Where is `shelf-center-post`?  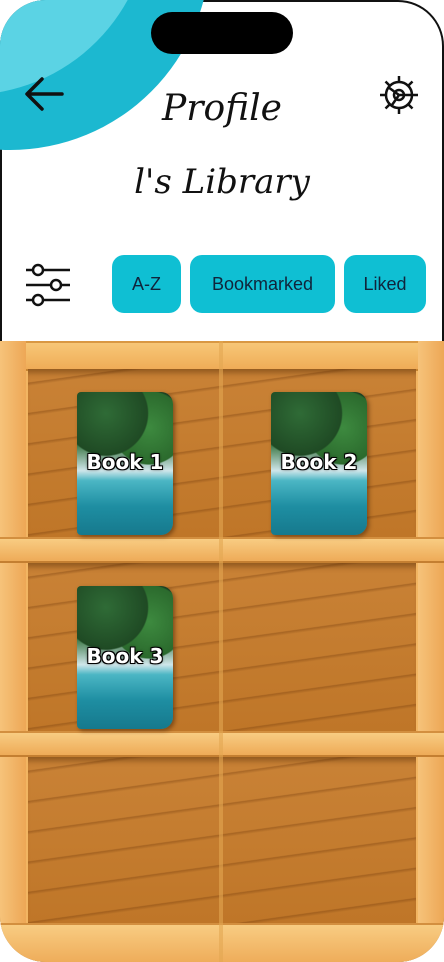 shelf-center-post is located at coordinates (221, 651).